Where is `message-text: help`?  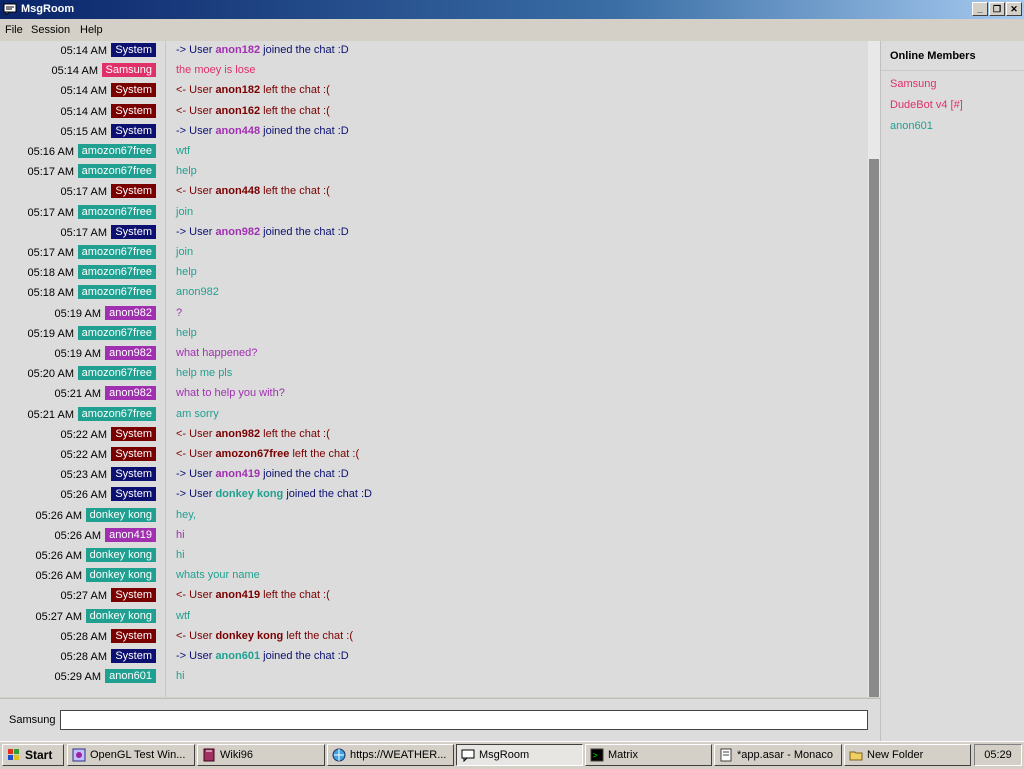
message-text: help is located at coordinates (186, 171).